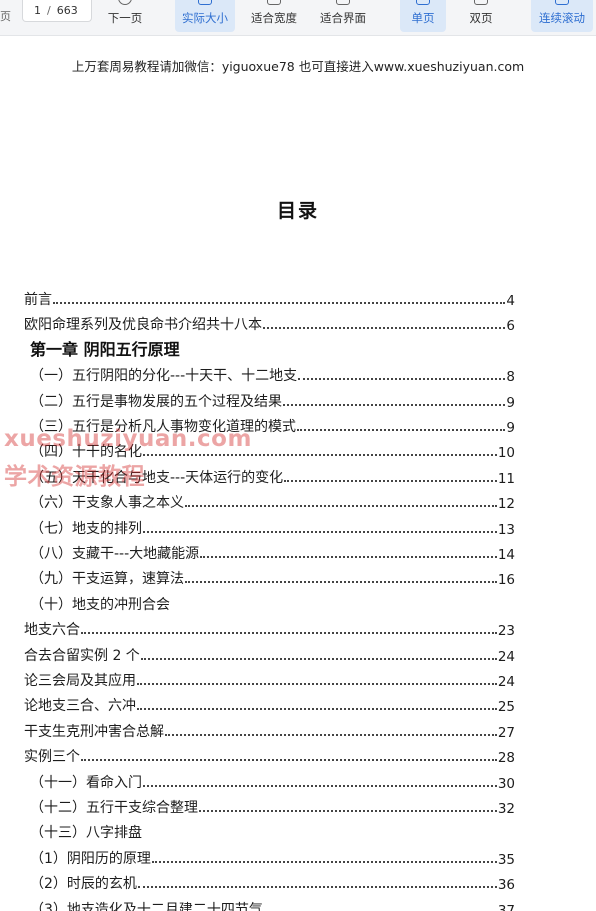  I want to click on toc-entry: （一）五行阴阳的分化---十天干、十二地支 8, so click(272, 374).